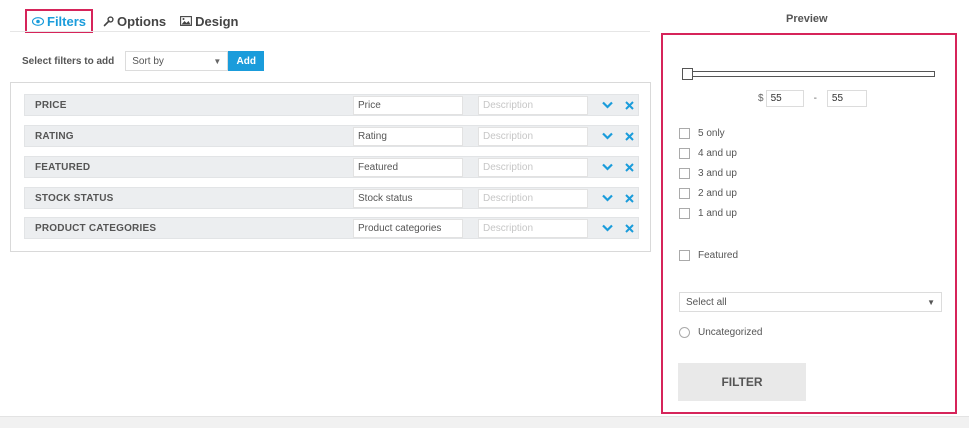 Image resolution: width=969 pixels, height=428 pixels. Describe the element at coordinates (408, 105) in the screenshot. I see `filter-title-input: Price` at that location.